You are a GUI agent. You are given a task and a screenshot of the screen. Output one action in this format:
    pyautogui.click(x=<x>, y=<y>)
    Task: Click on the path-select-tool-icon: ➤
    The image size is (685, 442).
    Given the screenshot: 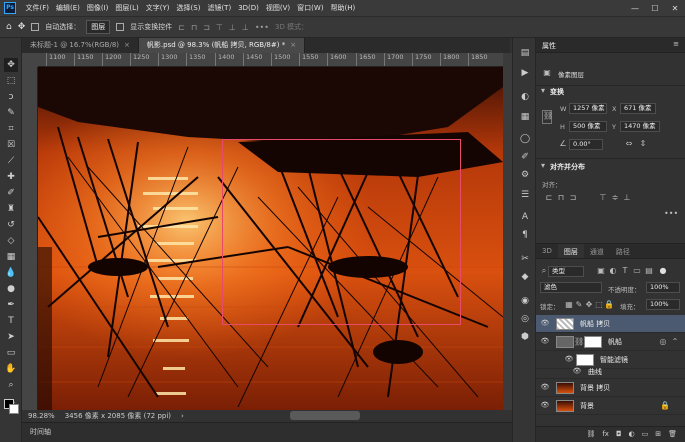 What is the action you would take?
    pyautogui.click(x=11, y=337)
    